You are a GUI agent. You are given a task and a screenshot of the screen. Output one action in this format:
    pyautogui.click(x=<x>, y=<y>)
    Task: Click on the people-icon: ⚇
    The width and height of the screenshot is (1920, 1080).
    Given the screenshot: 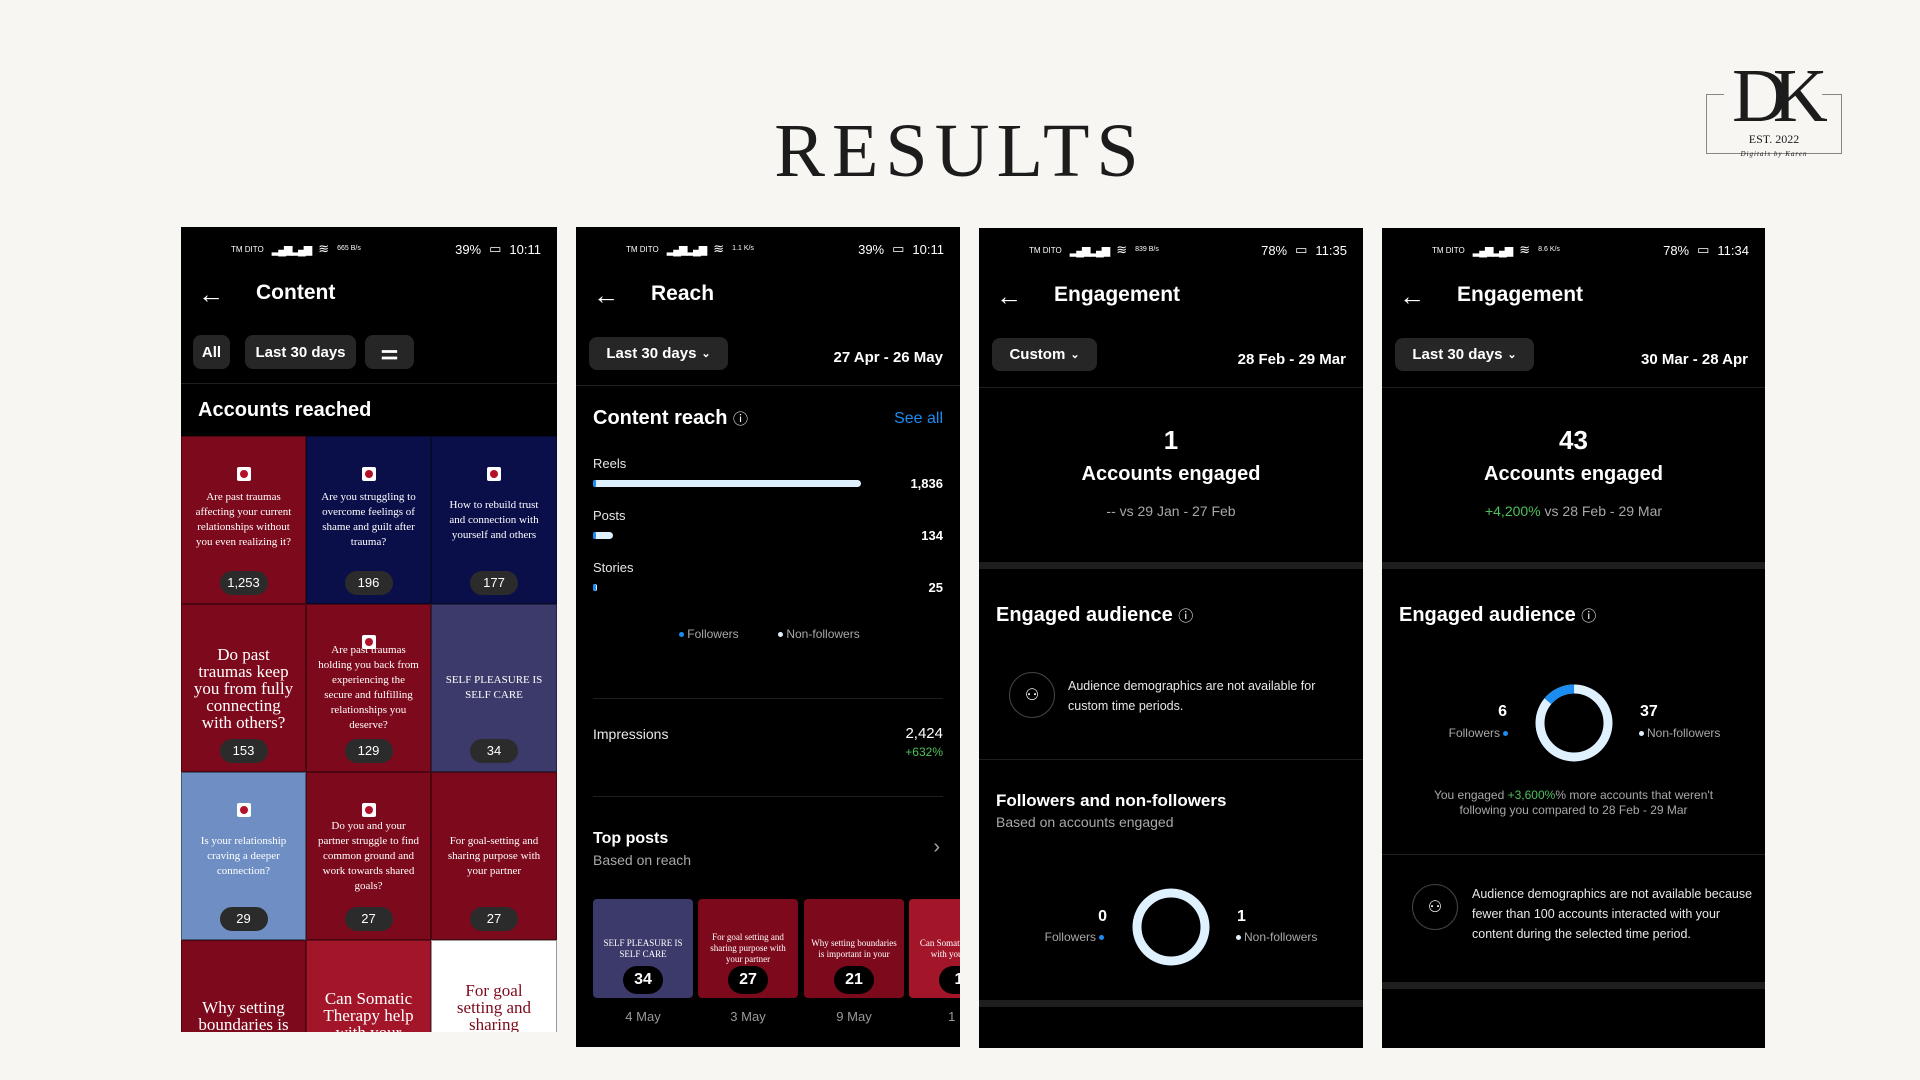 What is the action you would take?
    pyautogui.click(x=1032, y=695)
    